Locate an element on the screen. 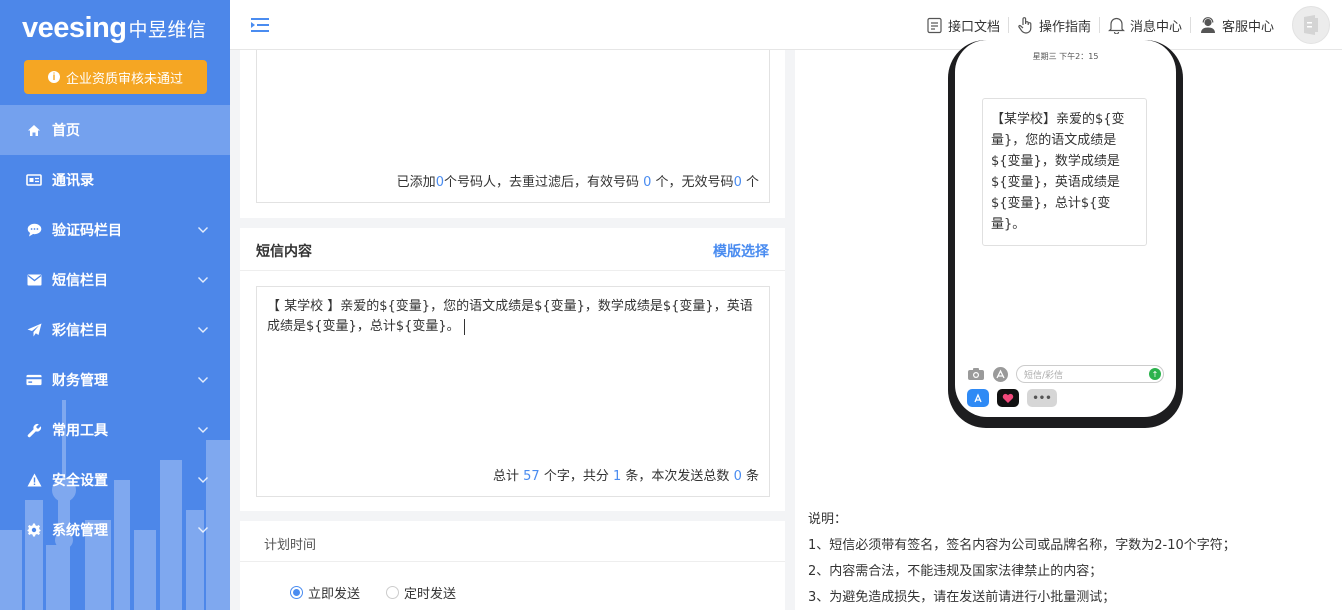 The height and width of the screenshot is (610, 1342). instruction-item: 2、内容需合法，不能违规及国家法律禁止的内容； is located at coordinates (955, 571).